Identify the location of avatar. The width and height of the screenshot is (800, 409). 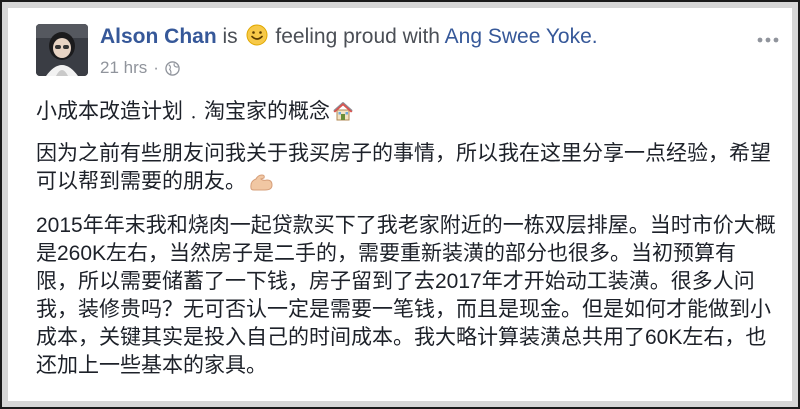
(62, 50).